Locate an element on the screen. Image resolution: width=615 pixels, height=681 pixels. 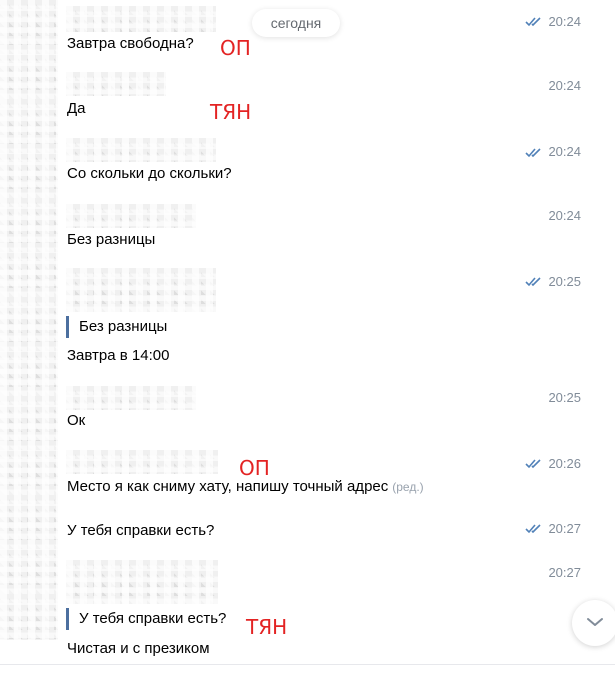
reply-quote: Без разницы is located at coordinates (116, 327).